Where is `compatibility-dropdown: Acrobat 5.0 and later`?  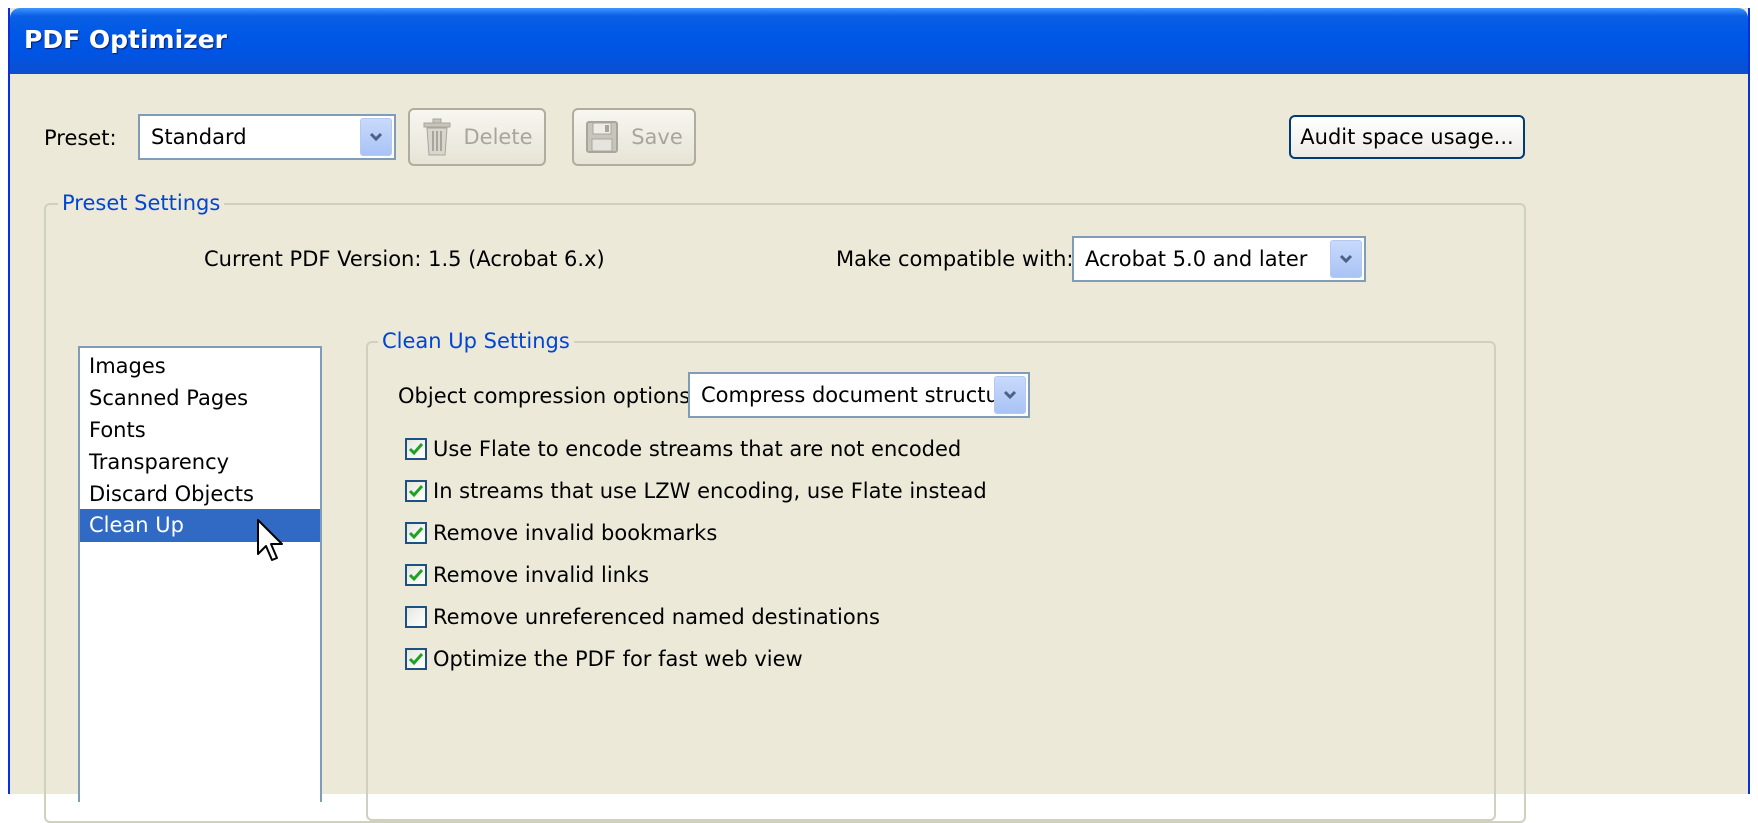 compatibility-dropdown: Acrobat 5.0 and later is located at coordinates (1219, 259).